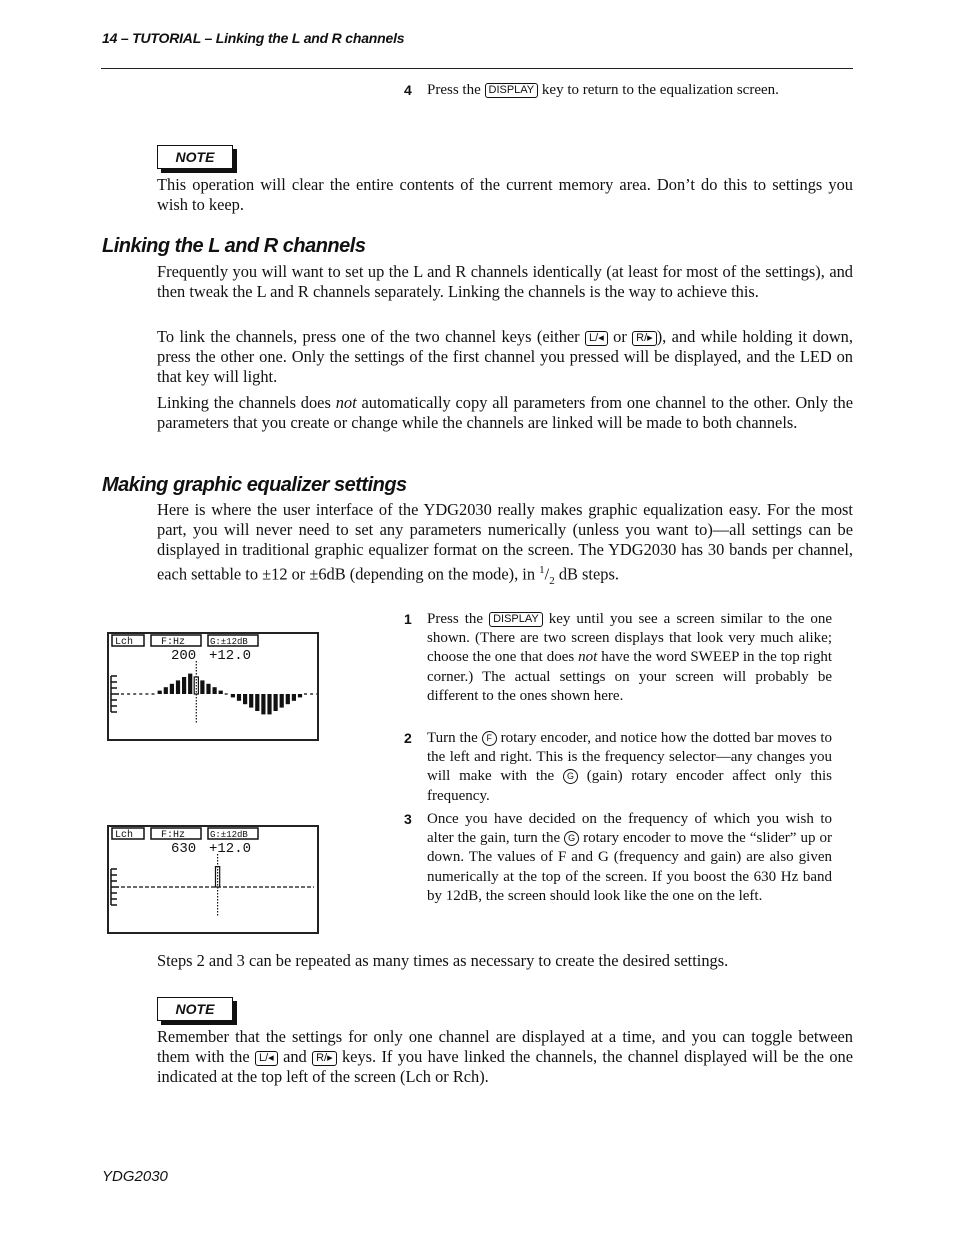  I want to click on freq-value: 630, so click(183, 849).